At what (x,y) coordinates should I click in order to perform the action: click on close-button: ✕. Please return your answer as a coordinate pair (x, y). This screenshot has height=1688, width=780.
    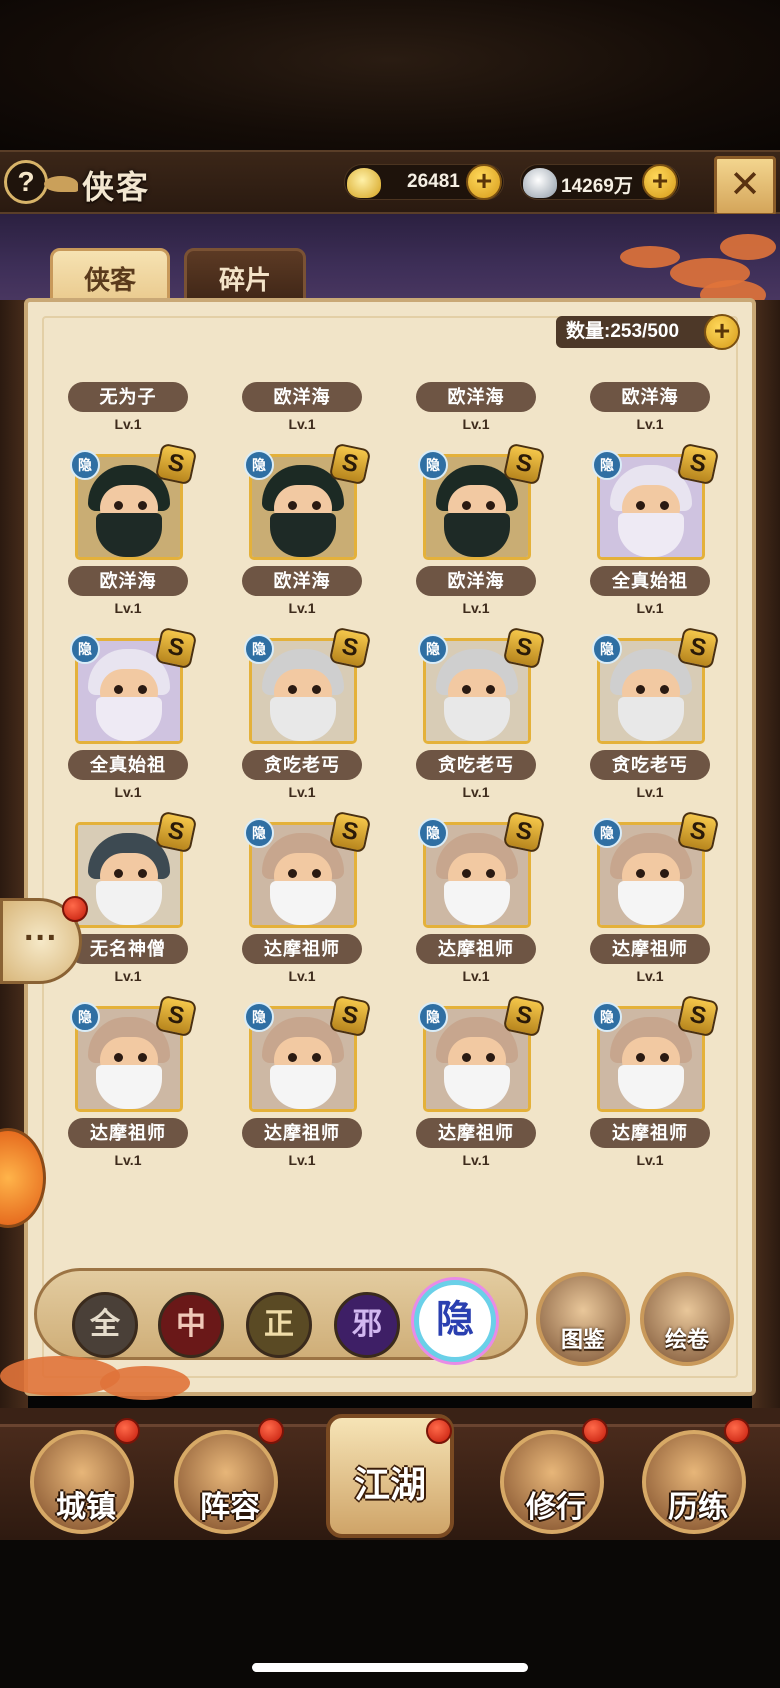
    Looking at the image, I should click on (745, 186).